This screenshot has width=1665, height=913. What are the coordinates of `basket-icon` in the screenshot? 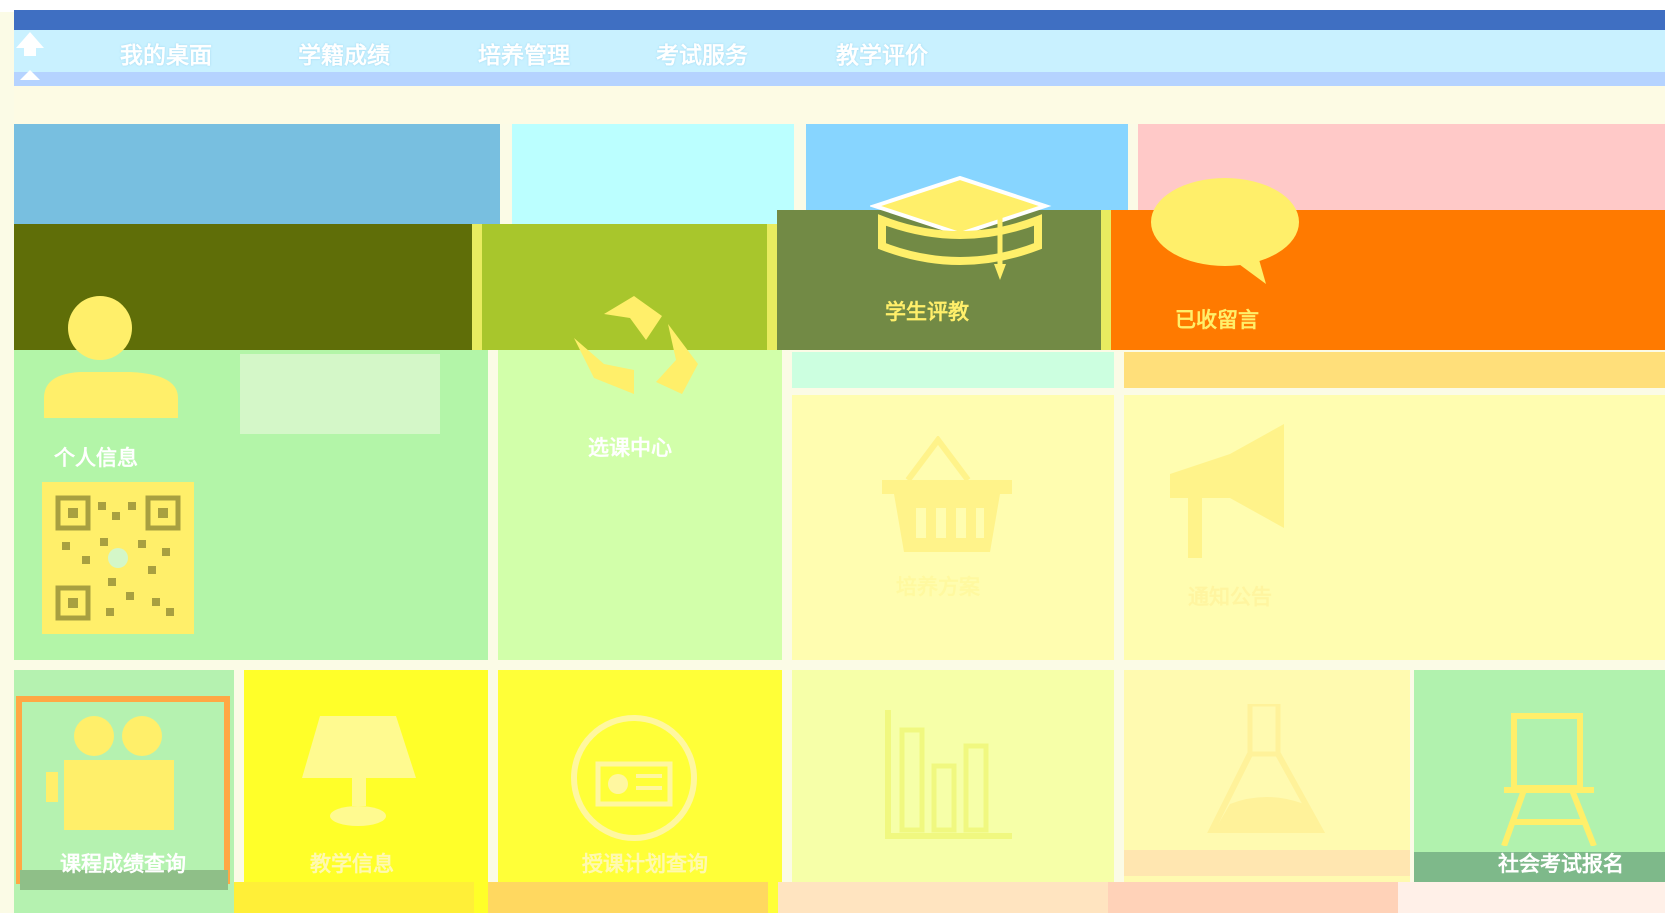 It's located at (947, 496).